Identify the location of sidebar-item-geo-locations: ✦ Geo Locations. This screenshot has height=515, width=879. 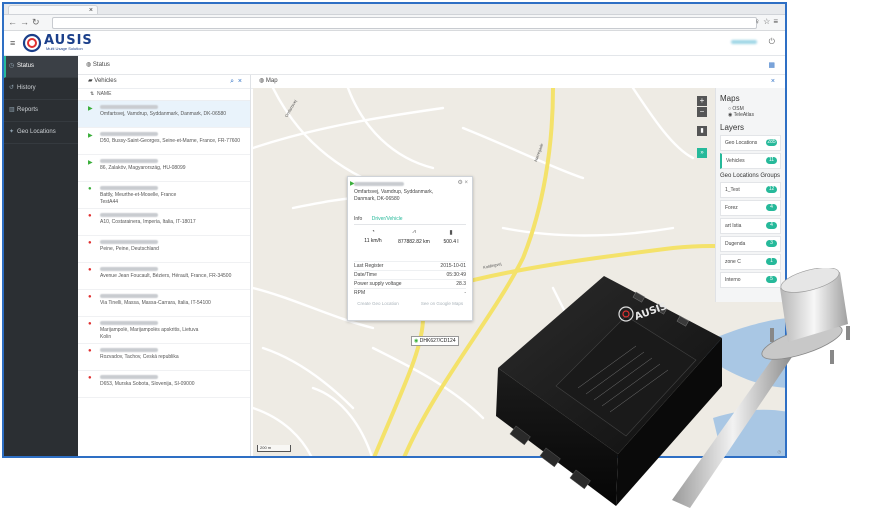
(41, 133).